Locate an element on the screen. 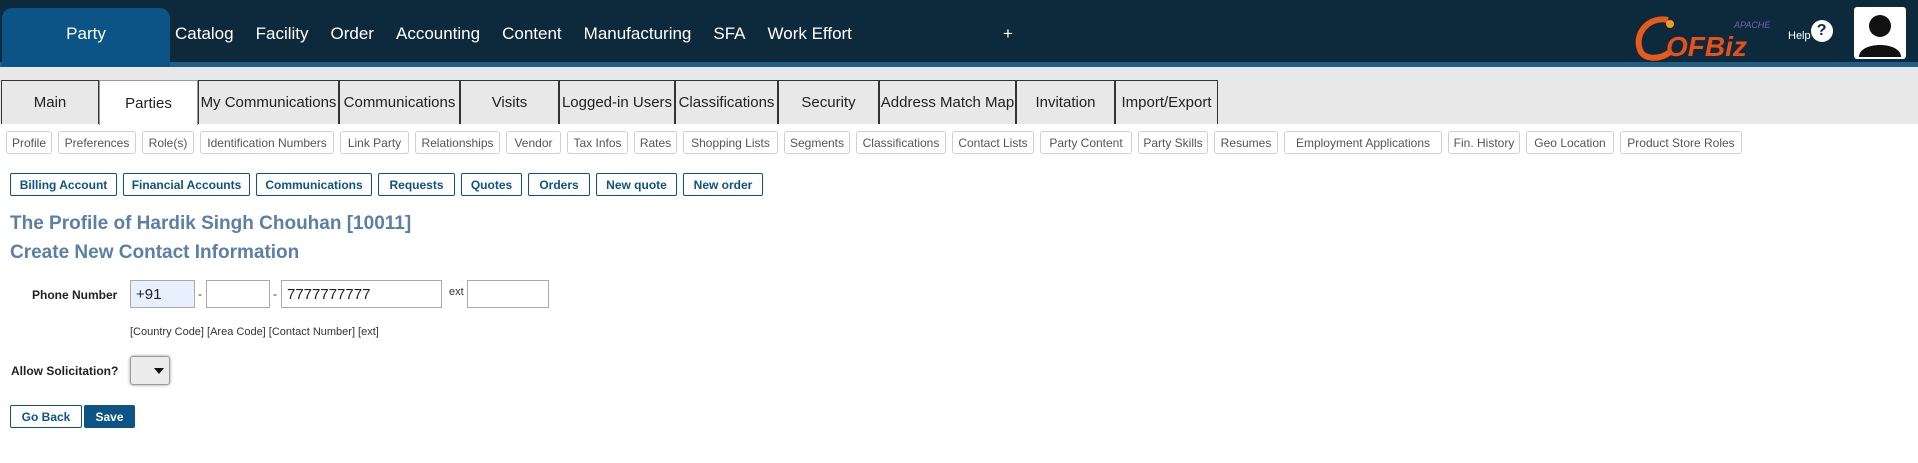 The width and height of the screenshot is (1918, 463). nav-party-content: Party Content is located at coordinates (1086, 142).